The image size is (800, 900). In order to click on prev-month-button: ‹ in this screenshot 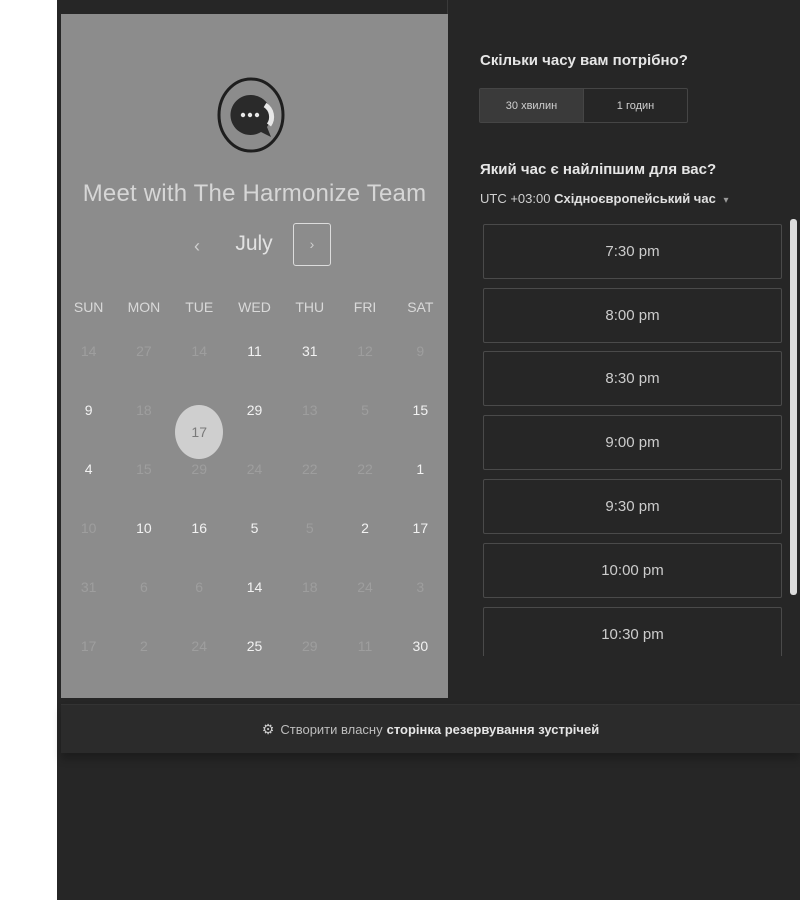, I will do `click(197, 246)`.